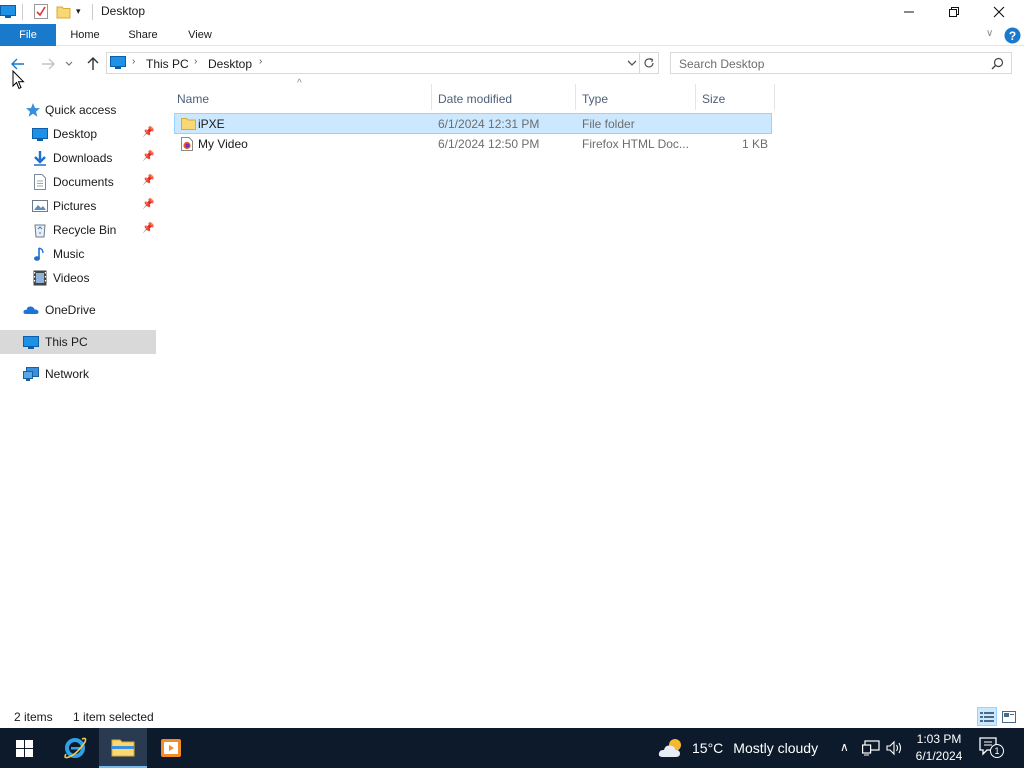 This screenshot has width=1024, height=768. I want to click on sidebar-item-label: Network, so click(67, 374).